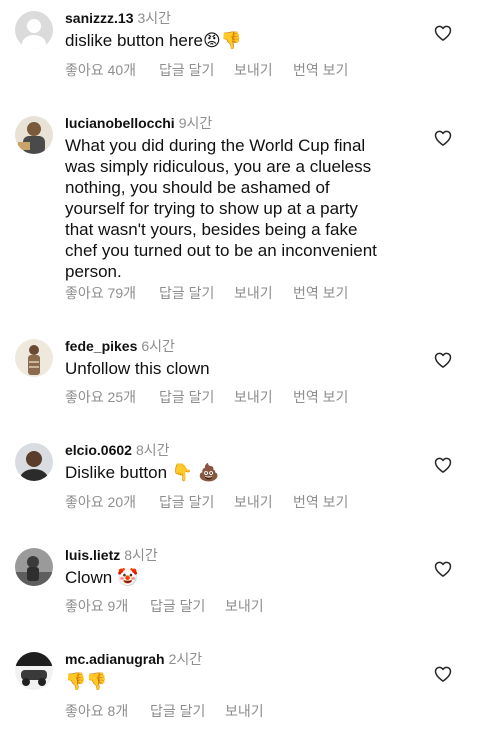  What do you see at coordinates (195, 123) in the screenshot?
I see `comment-time: 9시간` at bounding box center [195, 123].